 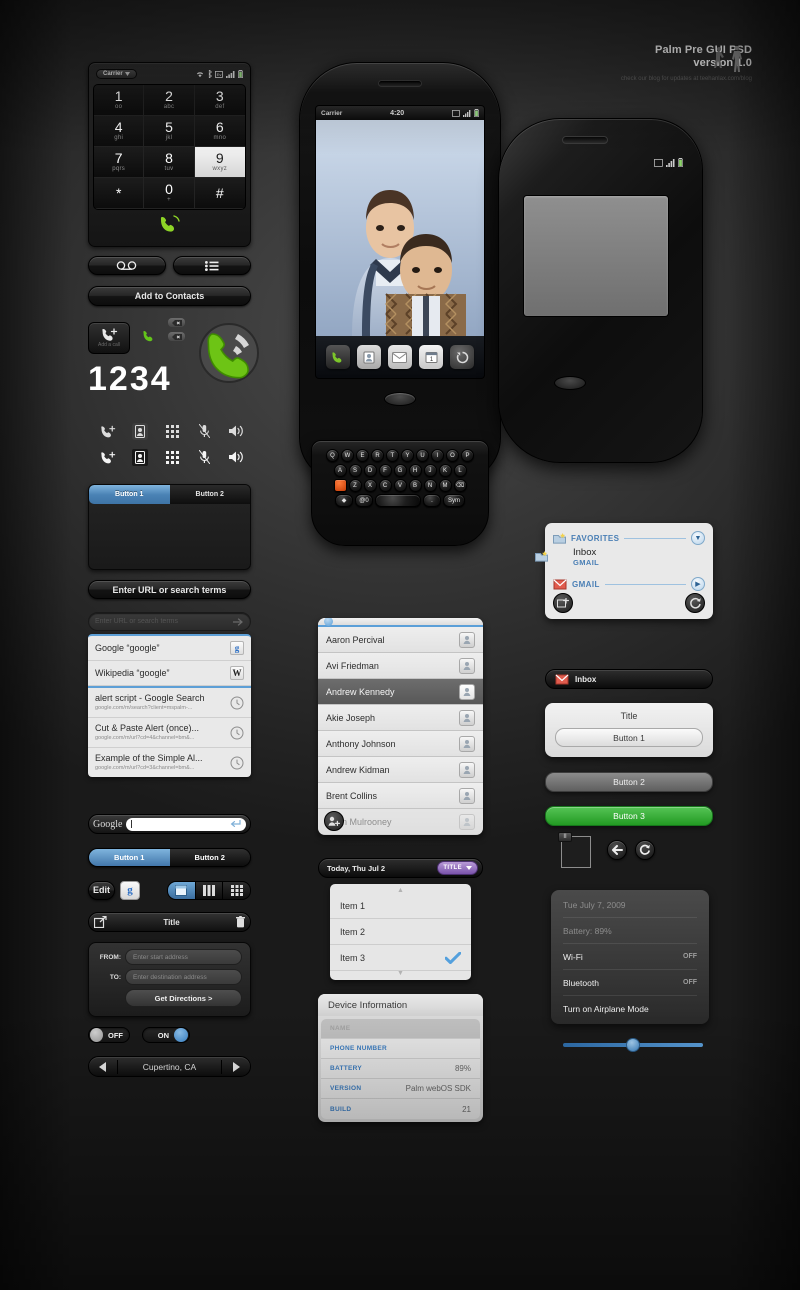 I want to click on key-A: A, so click(x=340, y=470).